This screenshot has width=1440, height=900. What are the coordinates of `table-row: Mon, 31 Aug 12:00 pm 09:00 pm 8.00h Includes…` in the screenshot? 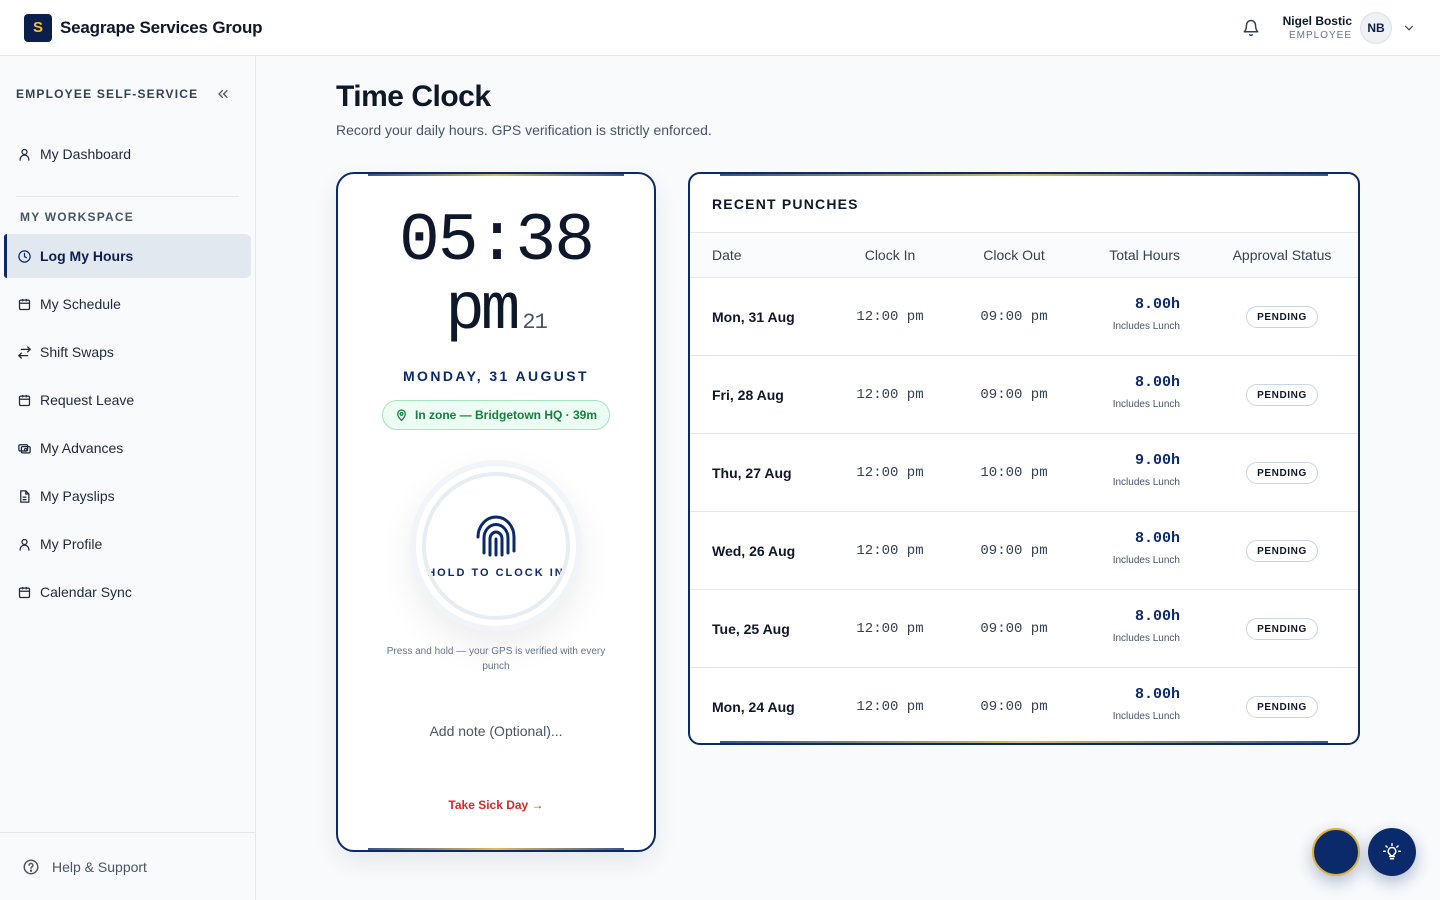 It's located at (1024, 317).